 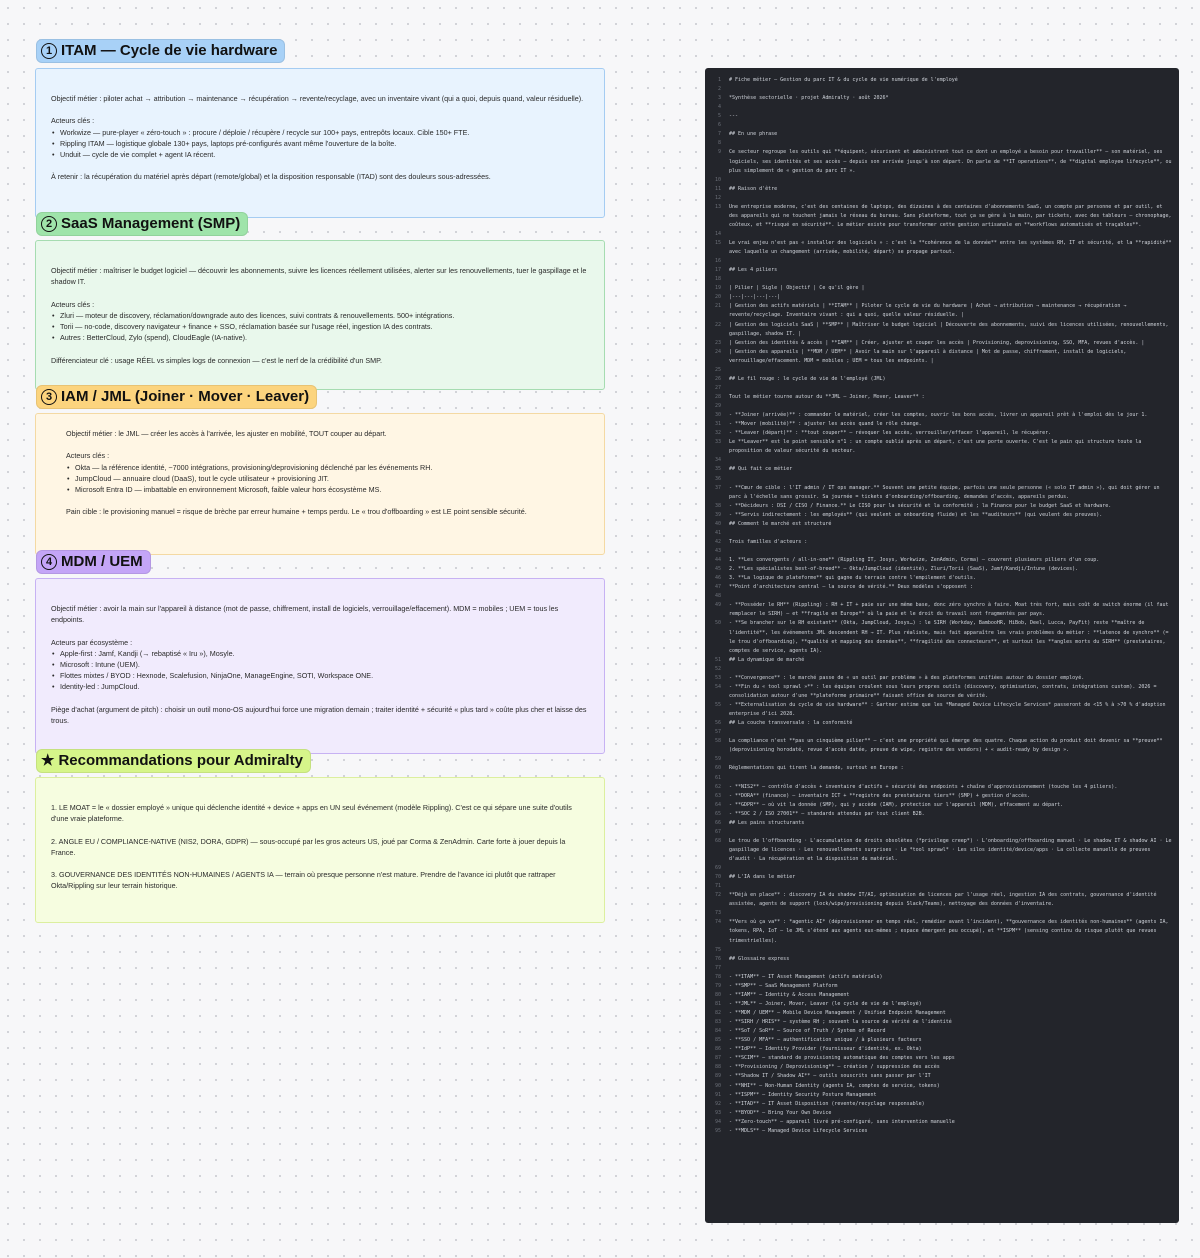 What do you see at coordinates (942, 234) in the screenshot?
I see `editor-line: 14` at bounding box center [942, 234].